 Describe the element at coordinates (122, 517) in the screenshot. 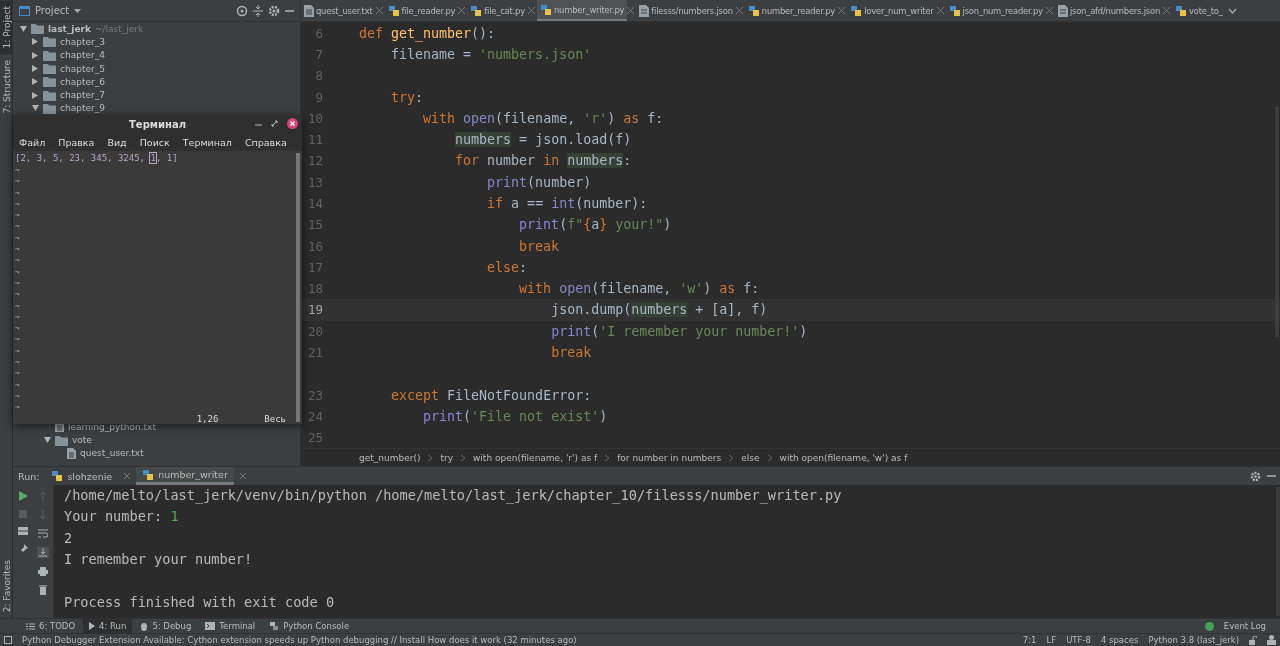

I see `console-line: Your number: 1` at that location.